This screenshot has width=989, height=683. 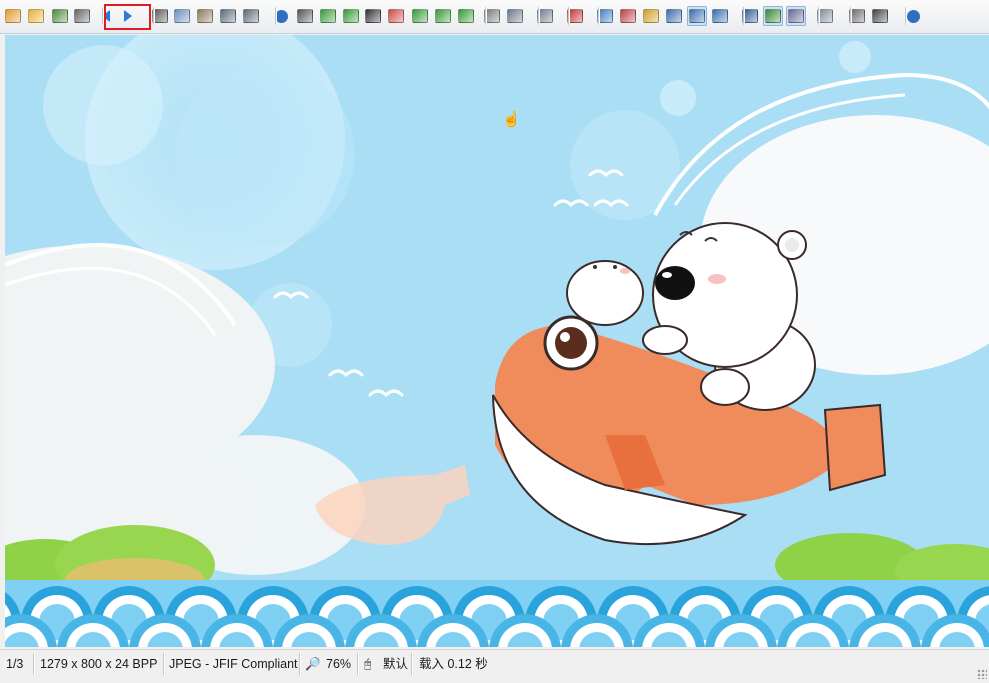 I want to click on rotate-right-icon, so click(x=466, y=16).